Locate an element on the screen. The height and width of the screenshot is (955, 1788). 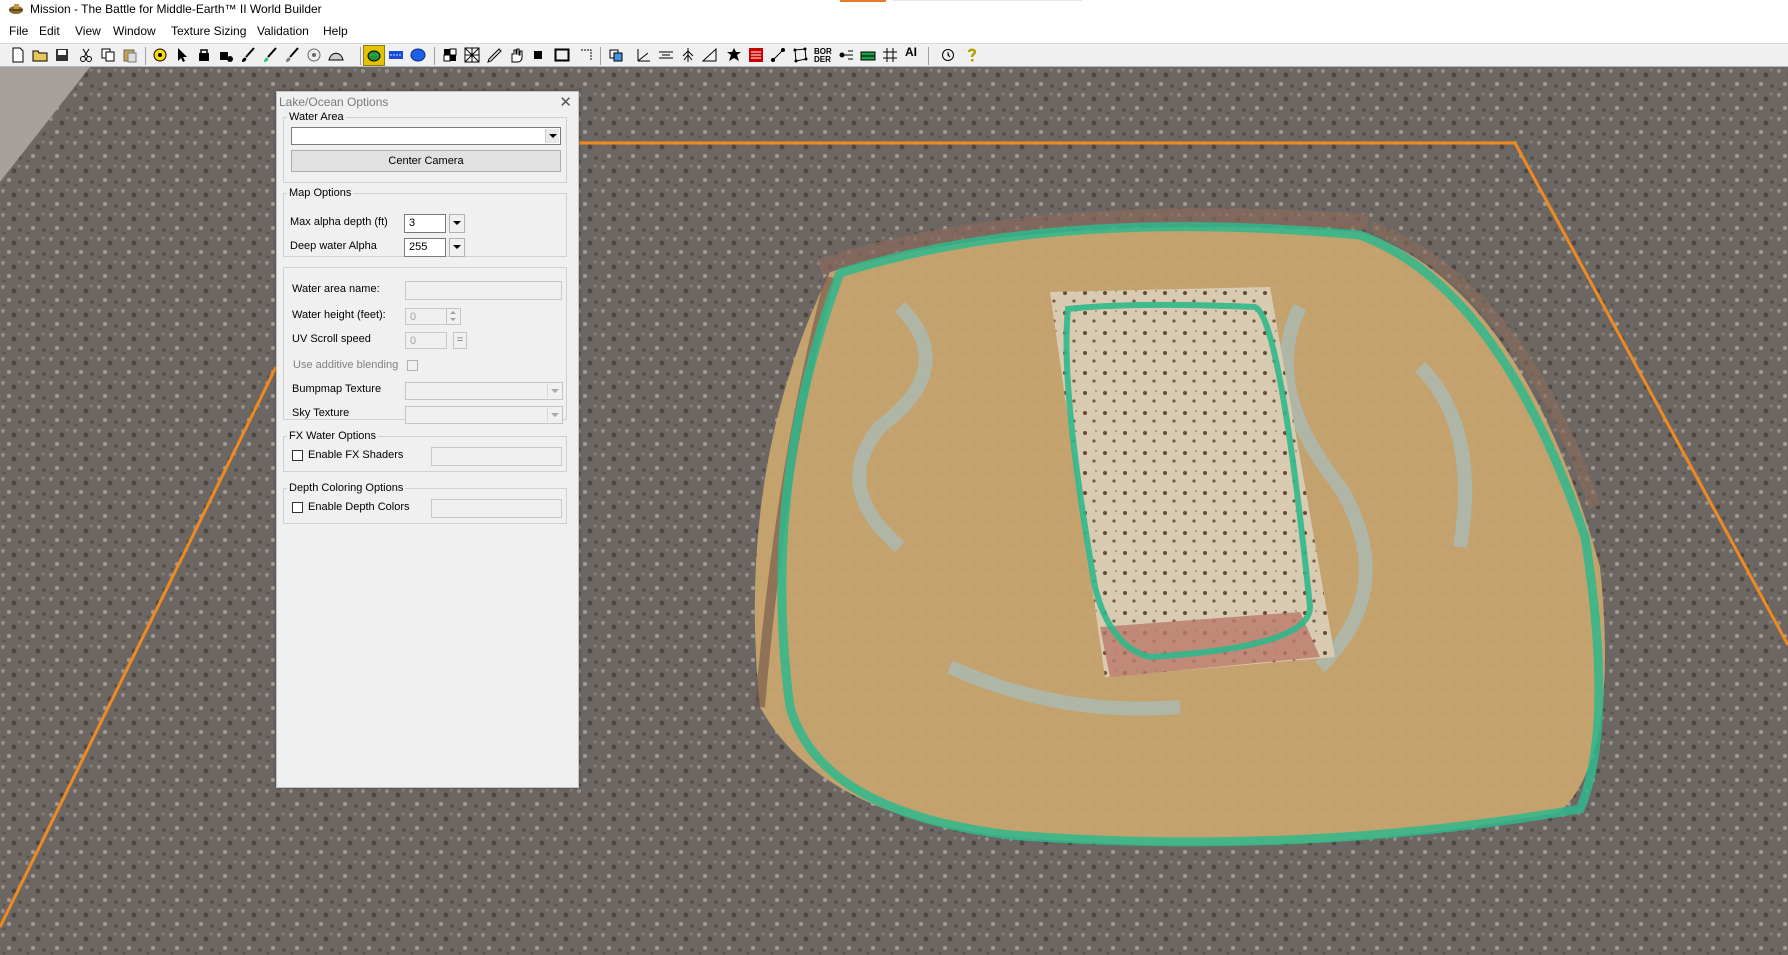
worldbuilder-app-icon is located at coordinates (16, 9).